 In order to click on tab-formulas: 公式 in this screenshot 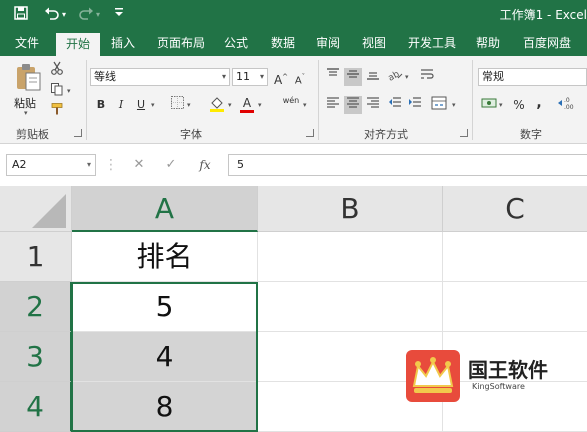, I will do `click(236, 43)`.